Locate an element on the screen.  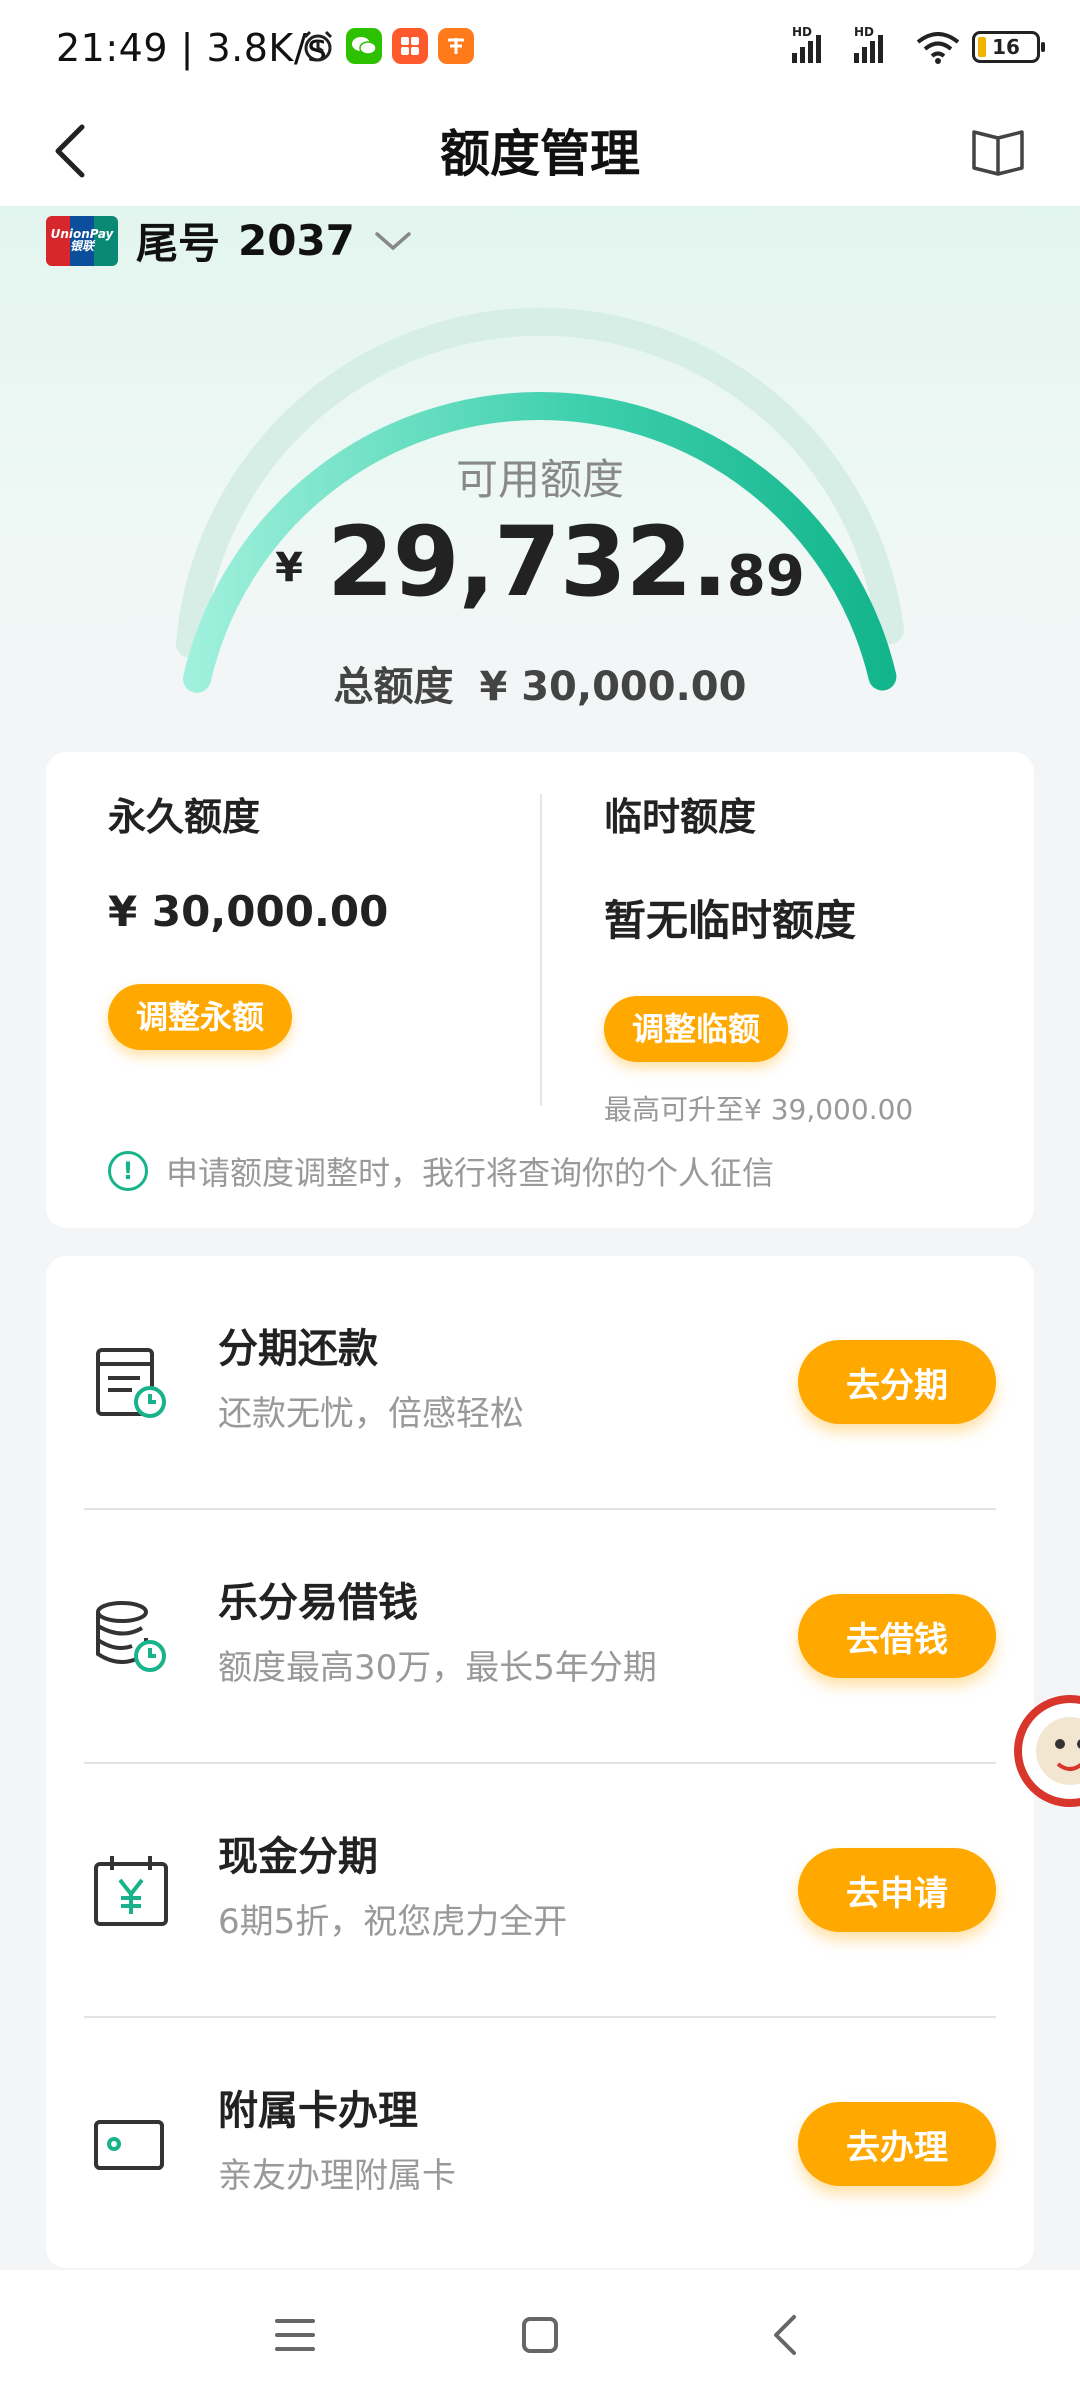
calendar-yen-icon is located at coordinates (131, 1891).